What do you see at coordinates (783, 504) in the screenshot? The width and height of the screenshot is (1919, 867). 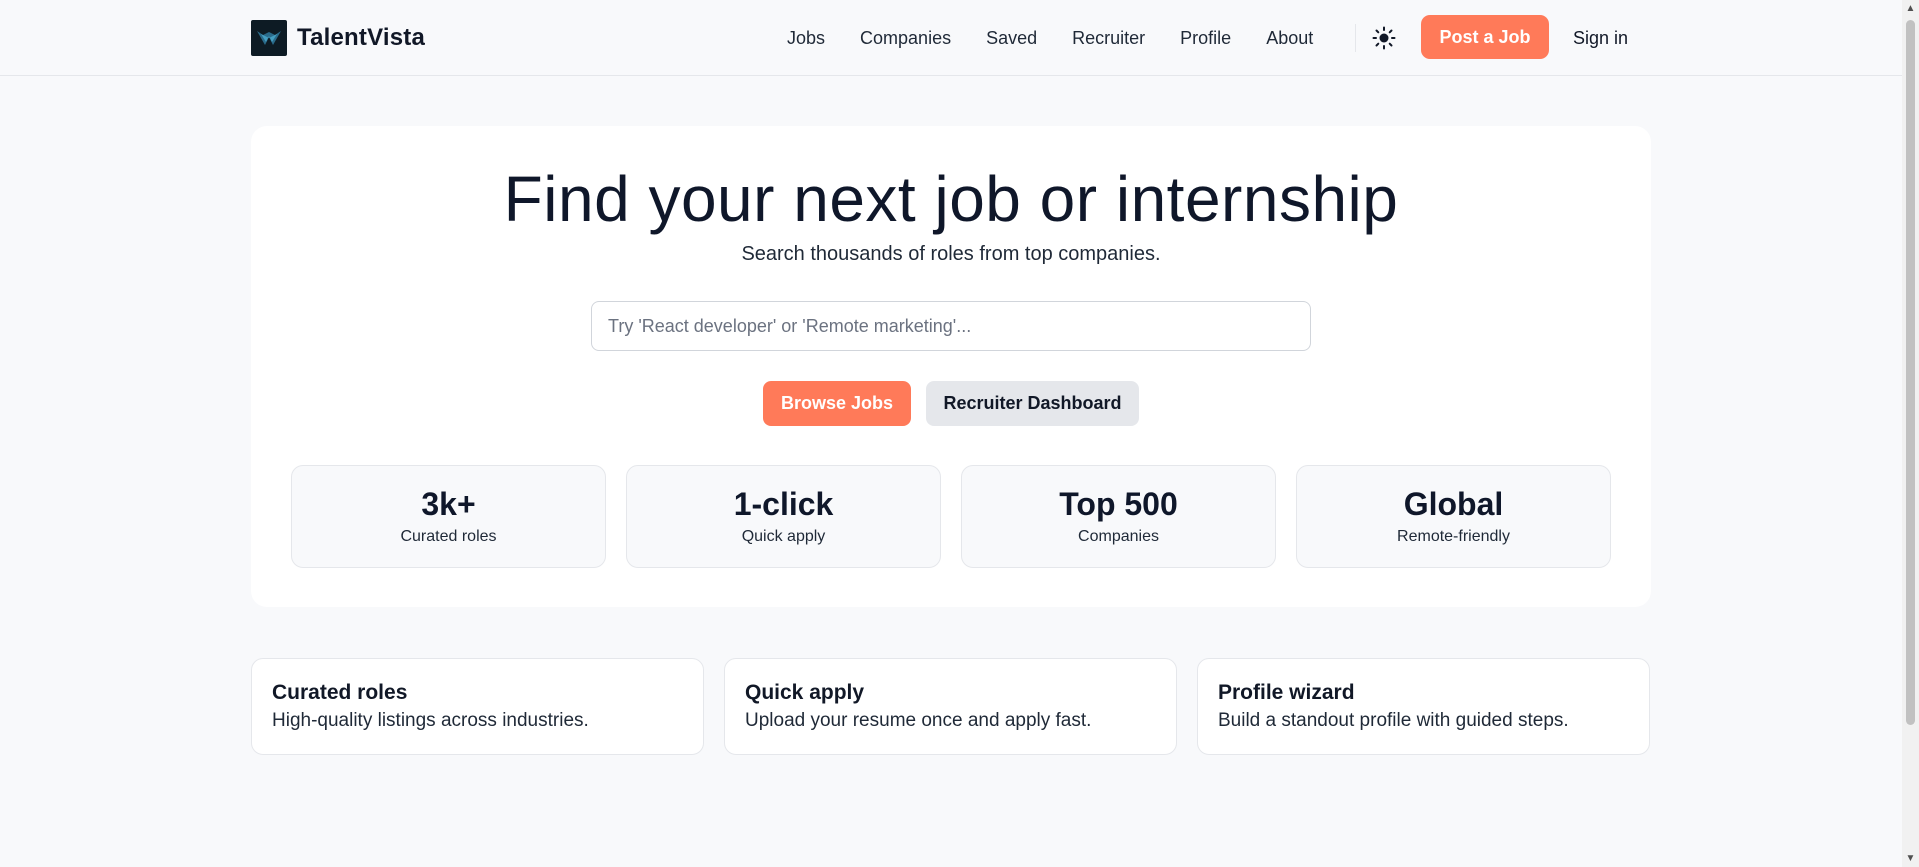 I see `stat-value: 1-click` at bounding box center [783, 504].